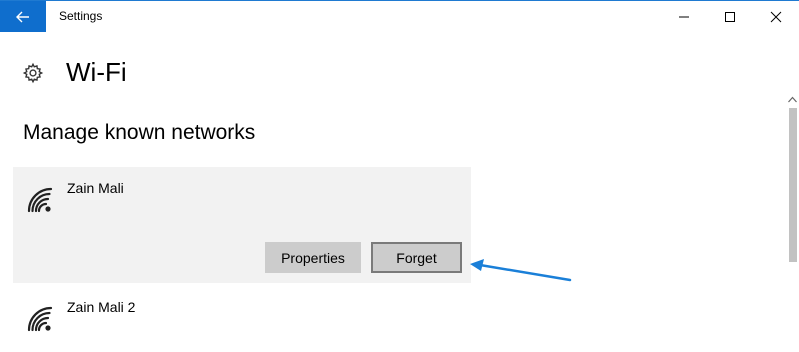 This screenshot has height=352, width=799. Describe the element at coordinates (101, 307) in the screenshot. I see `network-name: Zain Mali 2` at that location.